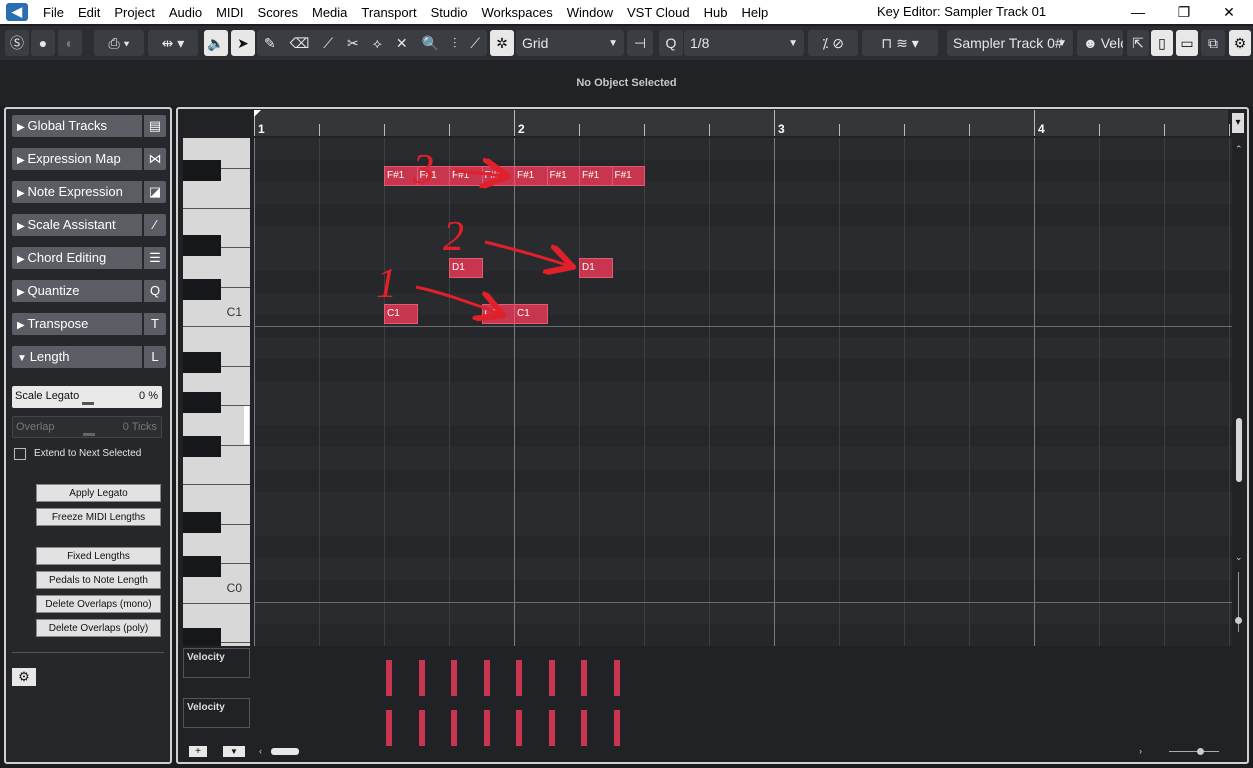 Image resolution: width=1253 pixels, height=768 pixels. I want to click on scale-legato-field: Scale Legato 0 %, so click(87, 397).